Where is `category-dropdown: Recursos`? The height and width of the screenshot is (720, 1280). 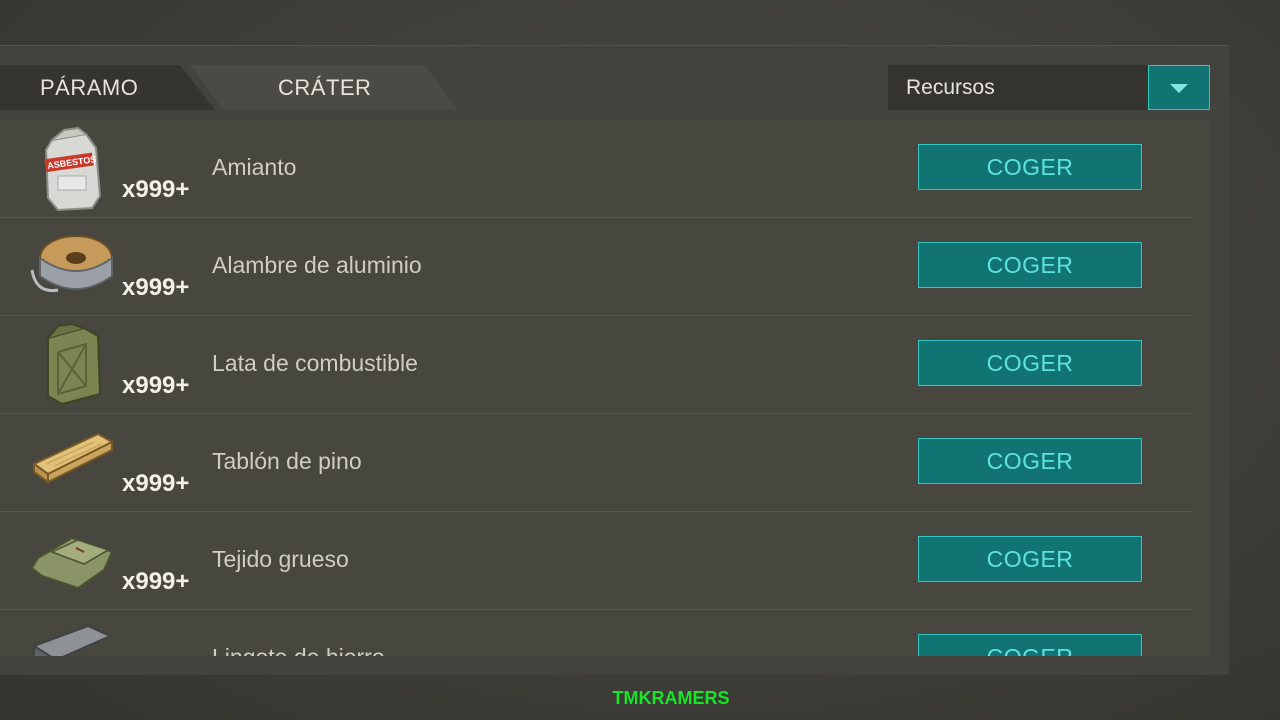 category-dropdown: Recursos is located at coordinates (1049, 87).